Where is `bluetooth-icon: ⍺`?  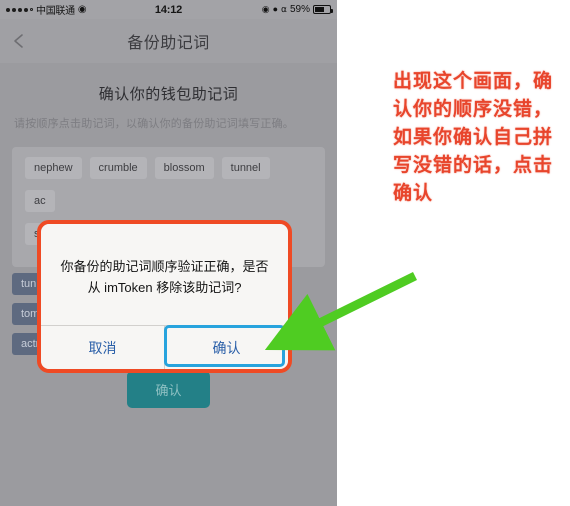
bluetooth-icon: ⍺ is located at coordinates (284, 9).